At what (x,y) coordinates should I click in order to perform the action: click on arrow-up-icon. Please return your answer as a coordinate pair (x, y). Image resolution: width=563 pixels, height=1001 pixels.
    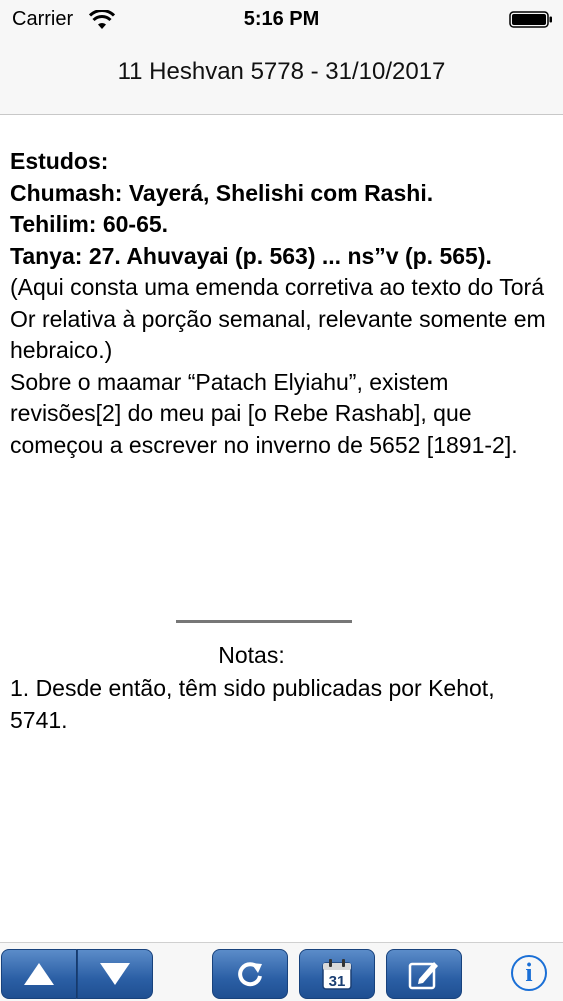
    Looking at the image, I should click on (39, 974).